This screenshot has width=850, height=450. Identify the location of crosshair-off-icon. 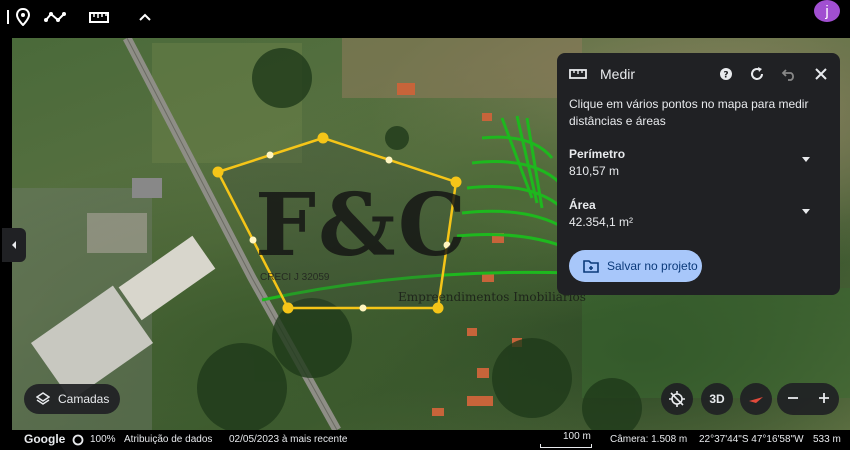
(677, 399).